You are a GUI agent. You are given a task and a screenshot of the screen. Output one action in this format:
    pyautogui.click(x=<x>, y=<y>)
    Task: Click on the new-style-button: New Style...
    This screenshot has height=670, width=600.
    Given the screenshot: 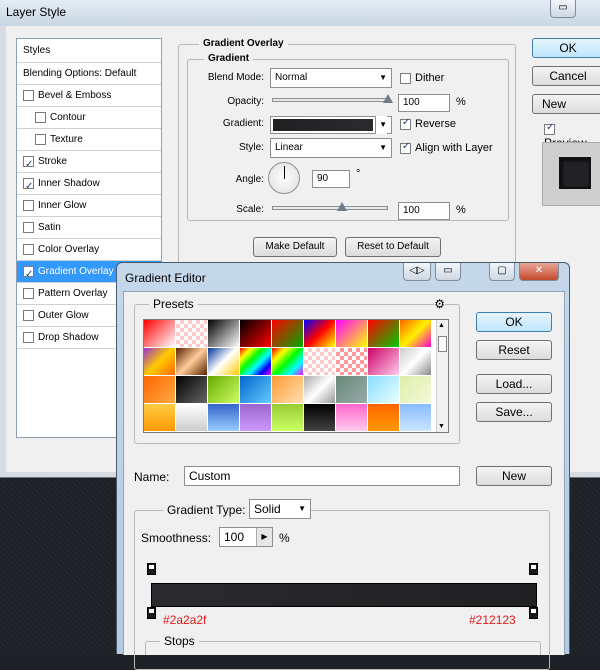 What is the action you would take?
    pyautogui.click(x=566, y=104)
    